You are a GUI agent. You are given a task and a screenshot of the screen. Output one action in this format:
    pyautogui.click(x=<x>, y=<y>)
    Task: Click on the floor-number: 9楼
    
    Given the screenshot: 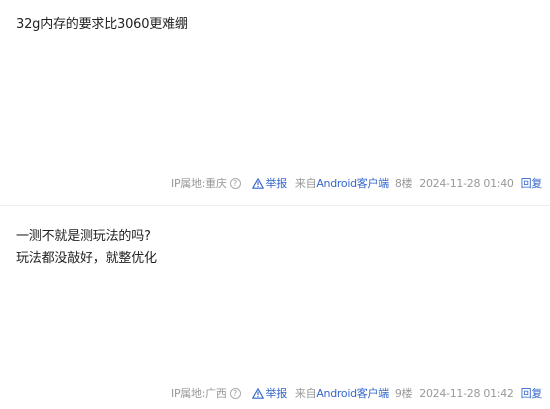 What is the action you would take?
    pyautogui.click(x=403, y=393)
    